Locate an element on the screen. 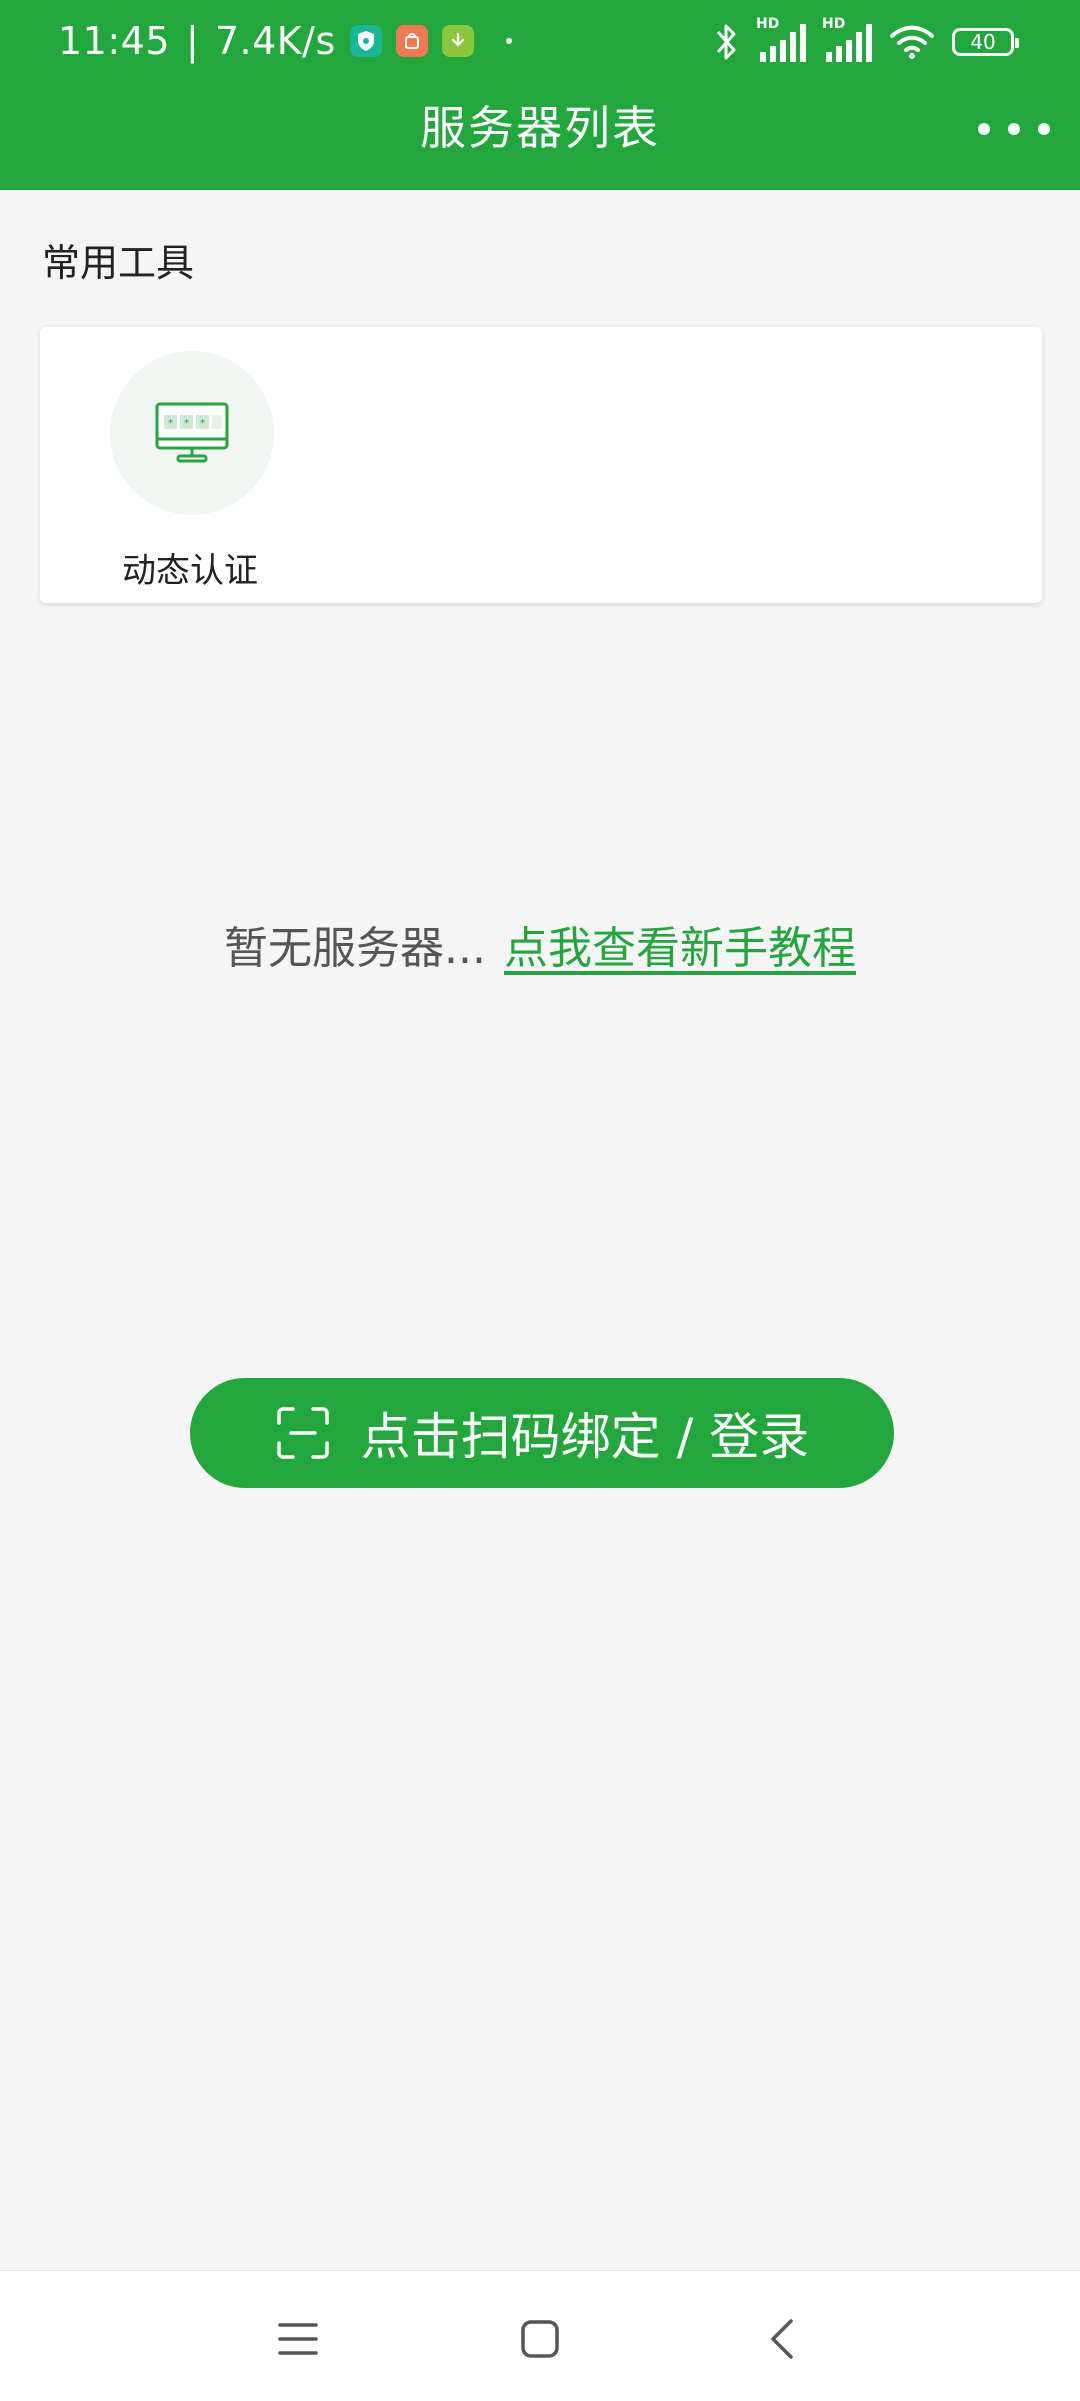  more-options-button is located at coordinates (1014, 129).